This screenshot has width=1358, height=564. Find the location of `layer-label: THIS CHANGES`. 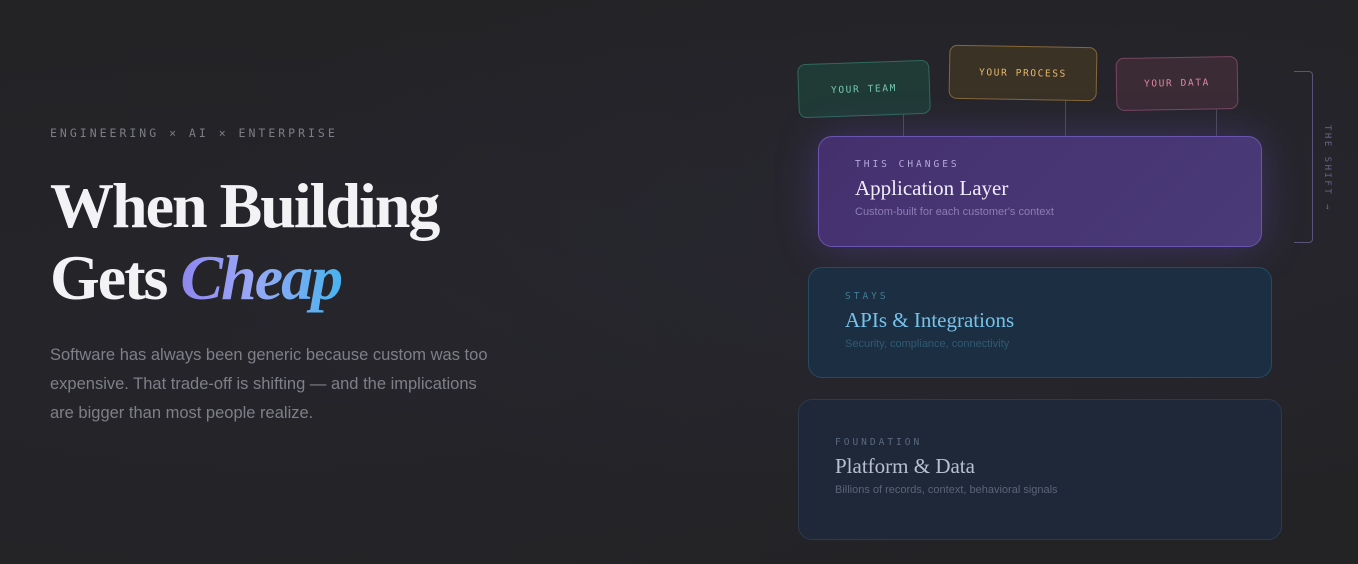

layer-label: THIS CHANGES is located at coordinates (907, 164).